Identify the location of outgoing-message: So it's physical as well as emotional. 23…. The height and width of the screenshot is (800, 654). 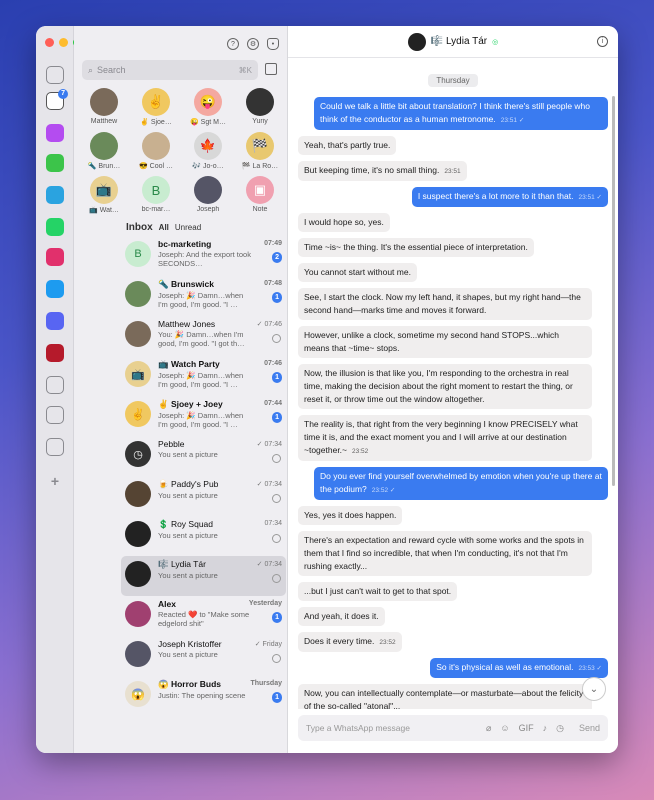
(519, 668).